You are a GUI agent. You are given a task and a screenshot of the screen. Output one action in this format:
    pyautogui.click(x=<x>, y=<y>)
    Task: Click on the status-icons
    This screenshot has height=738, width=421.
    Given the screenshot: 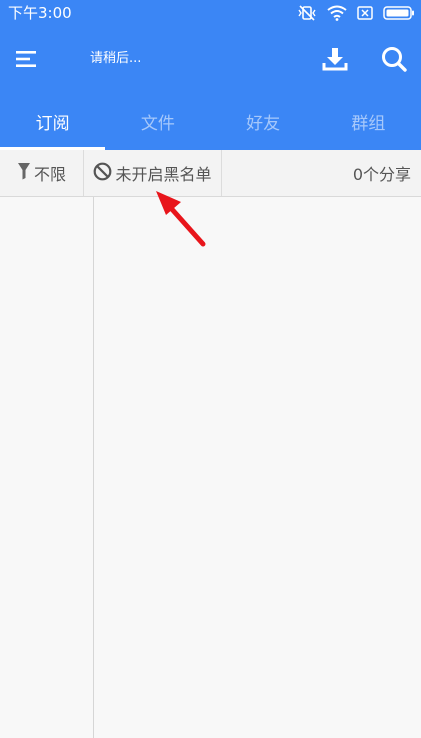 What is the action you would take?
    pyautogui.click(x=356, y=13)
    